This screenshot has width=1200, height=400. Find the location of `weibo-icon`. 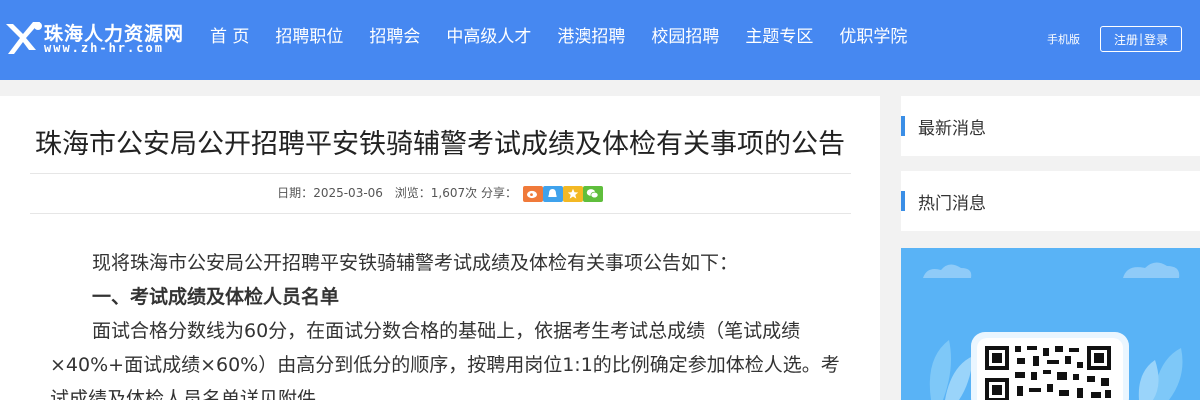

weibo-icon is located at coordinates (532, 193).